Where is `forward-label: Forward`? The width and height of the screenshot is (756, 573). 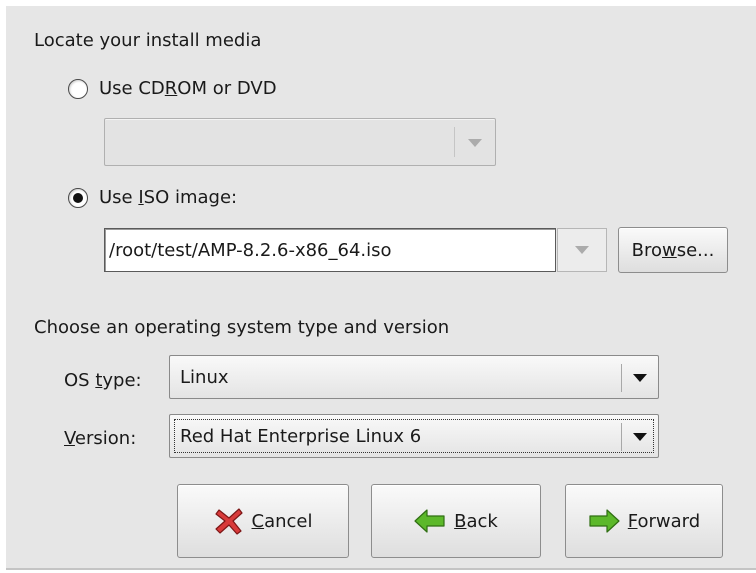 forward-label: Forward is located at coordinates (664, 521).